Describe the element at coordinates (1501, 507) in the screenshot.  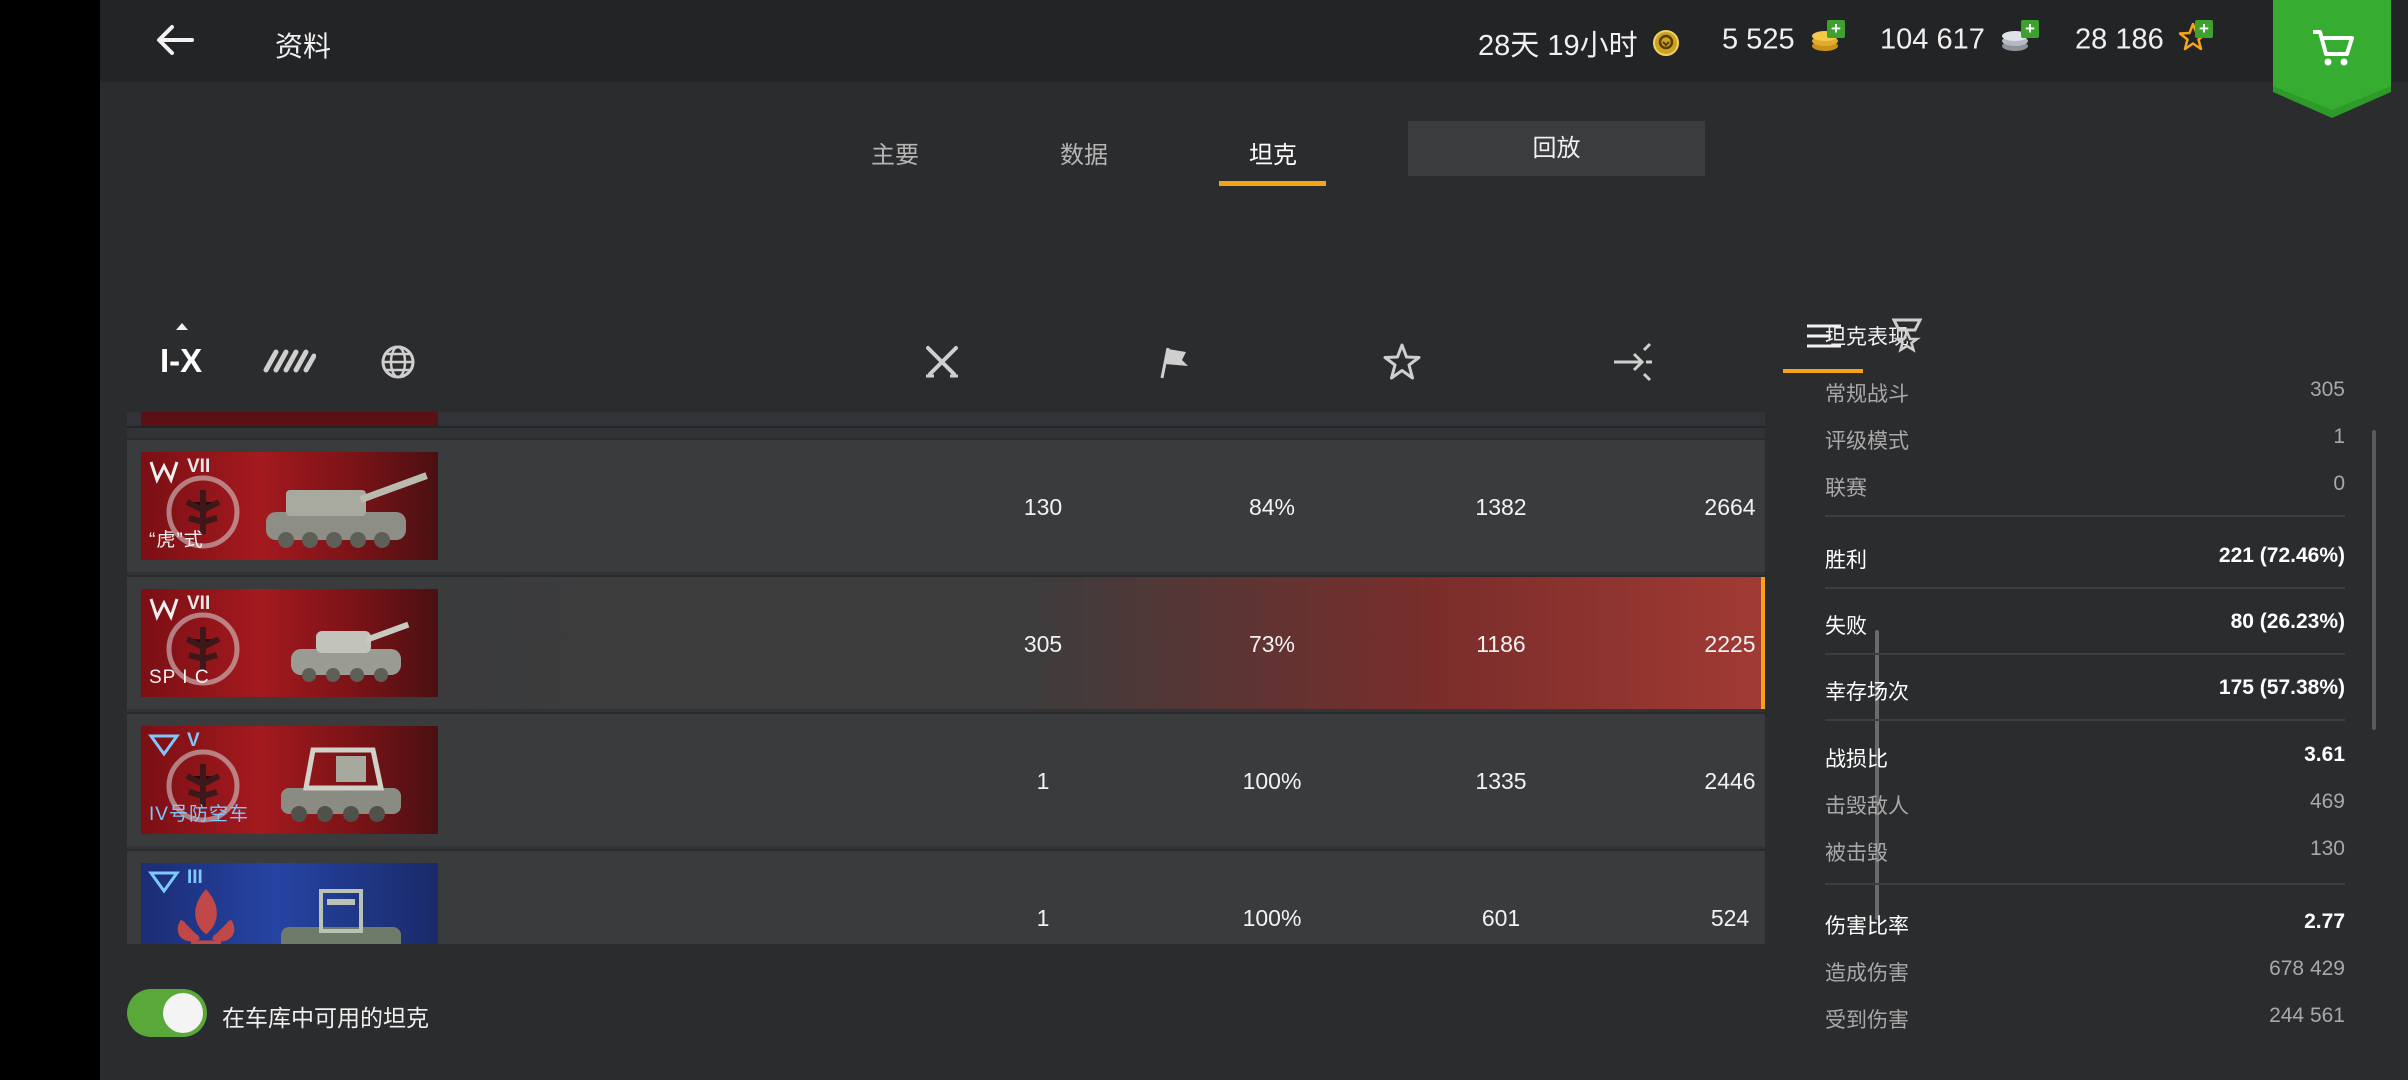
I see `avg-exp-value: 1382` at that location.